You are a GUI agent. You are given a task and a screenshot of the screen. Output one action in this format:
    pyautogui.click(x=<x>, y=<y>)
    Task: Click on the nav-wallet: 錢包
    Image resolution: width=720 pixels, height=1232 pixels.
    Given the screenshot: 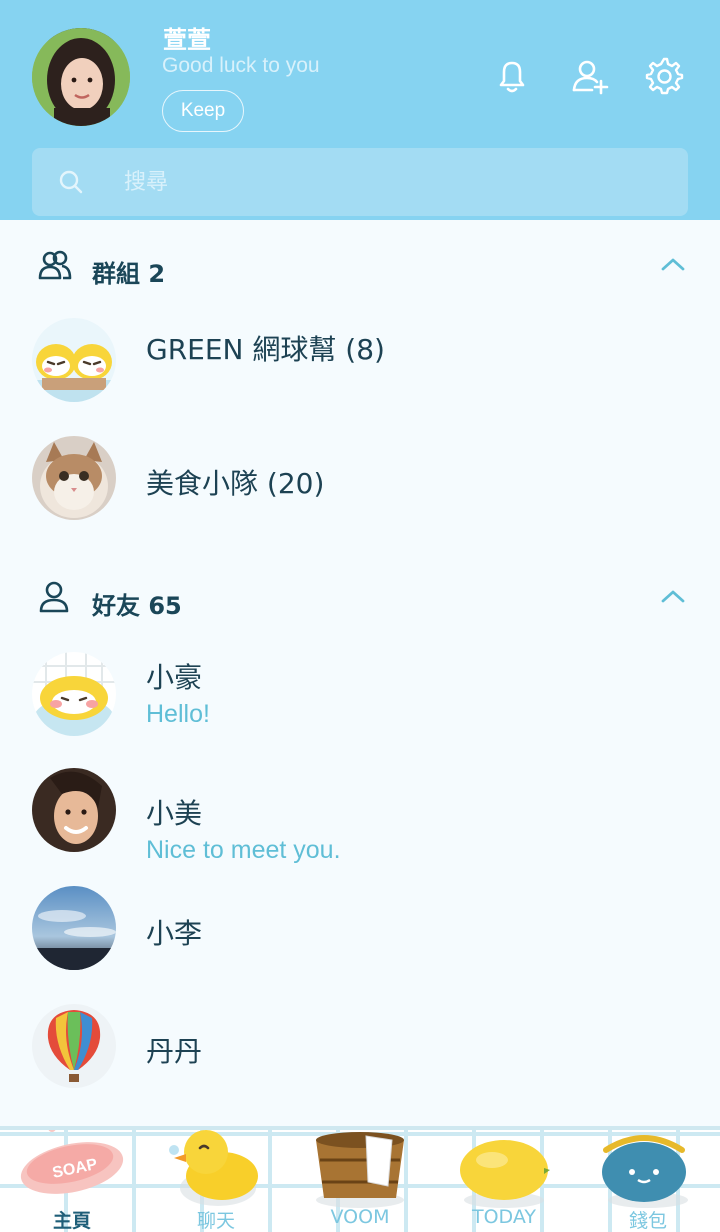 What is the action you would take?
    pyautogui.click(x=648, y=1181)
    